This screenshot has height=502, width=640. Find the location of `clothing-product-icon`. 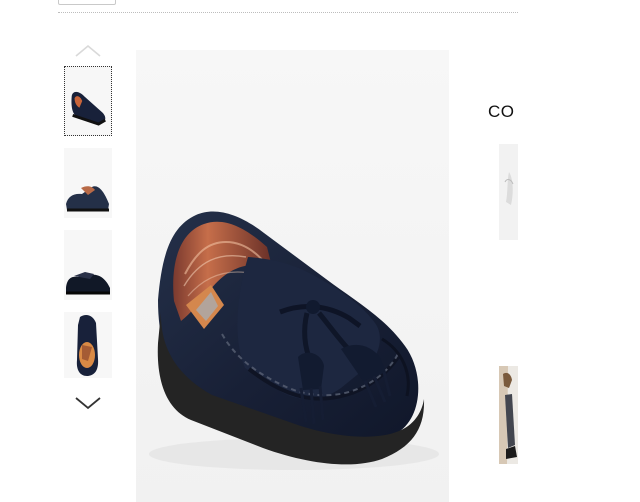

clothing-product-icon is located at coordinates (508, 192).